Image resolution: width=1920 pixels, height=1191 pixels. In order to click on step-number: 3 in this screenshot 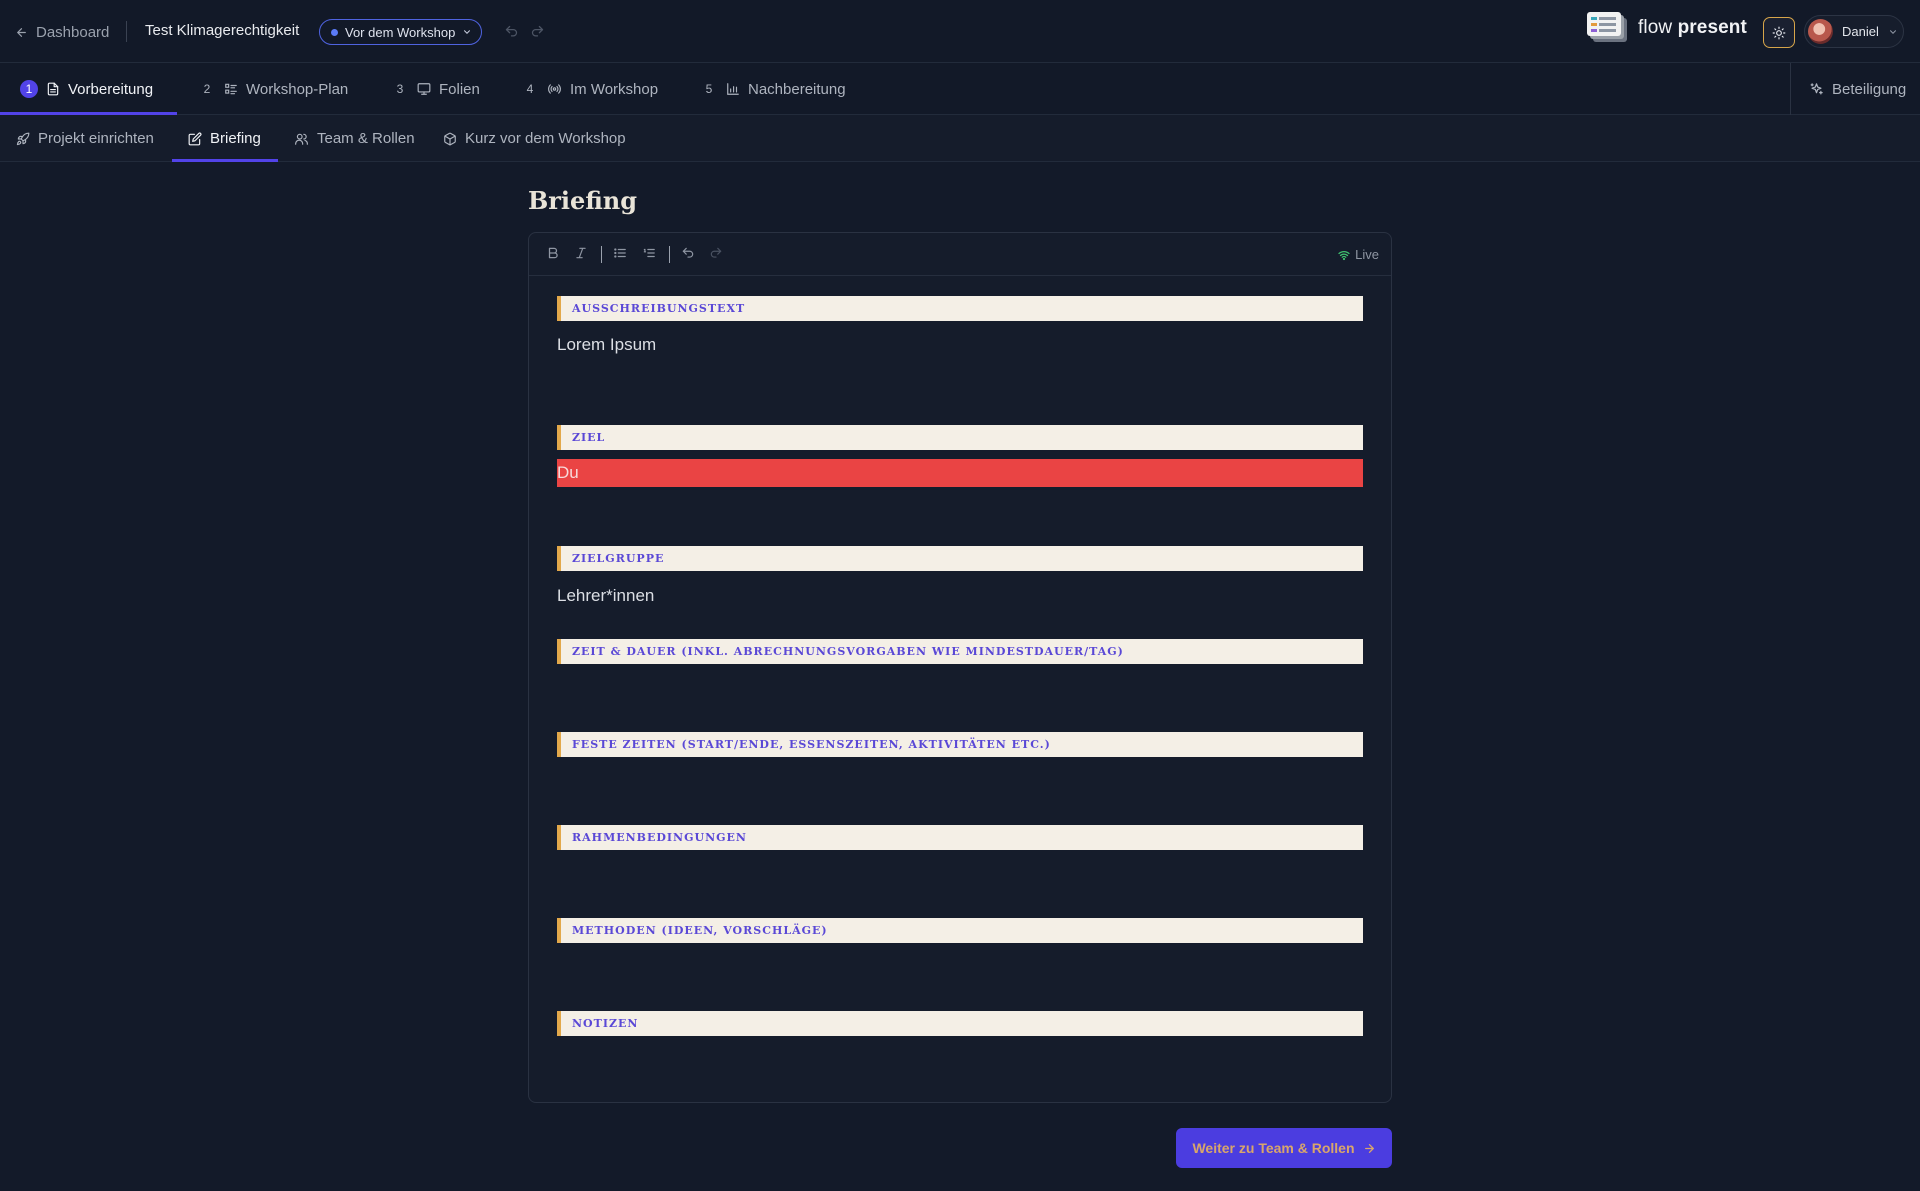, I will do `click(400, 89)`.